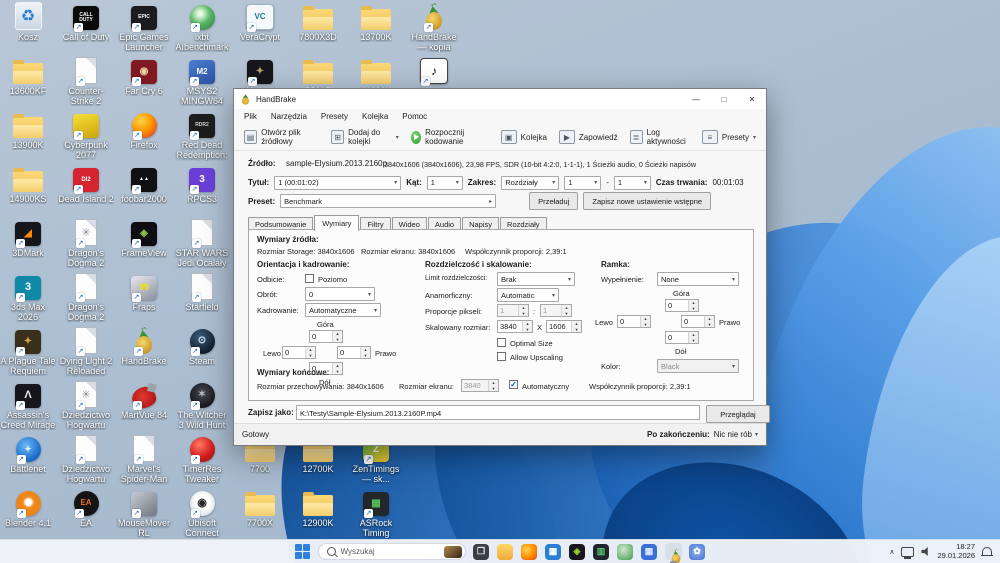 The image size is (1000, 563). Describe the element at coordinates (388, 201) in the screenshot. I see `preset-select: Benchmark ▸` at that location.